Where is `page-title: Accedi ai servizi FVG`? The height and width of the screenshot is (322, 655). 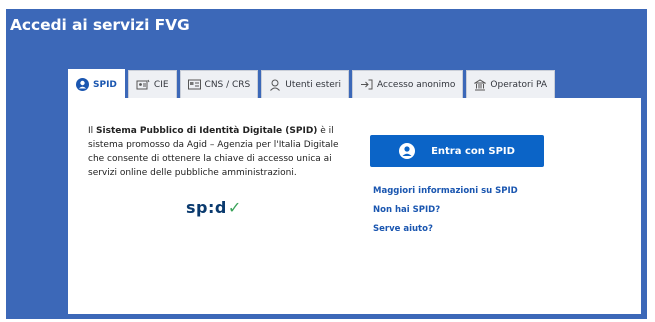 page-title: Accedi ai servizi FVG is located at coordinates (100, 25).